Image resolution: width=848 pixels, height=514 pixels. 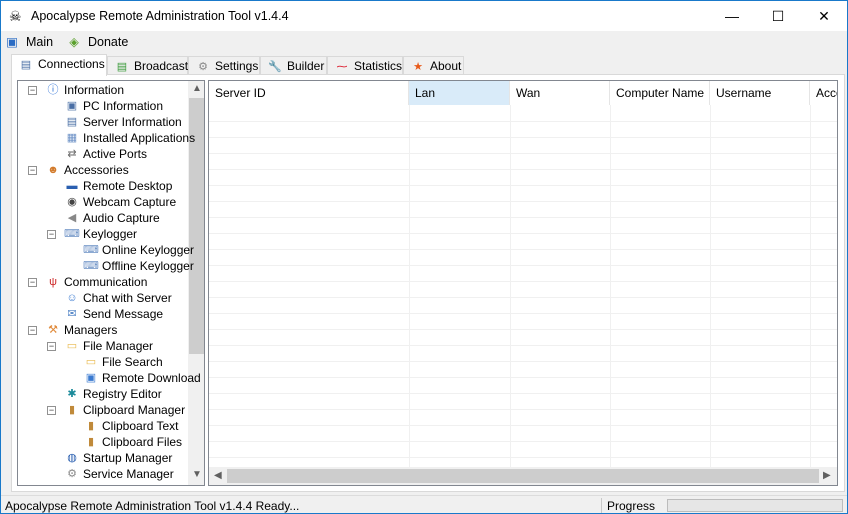 I want to click on tree-item: ▭ File Search, so click(x=123, y=362).